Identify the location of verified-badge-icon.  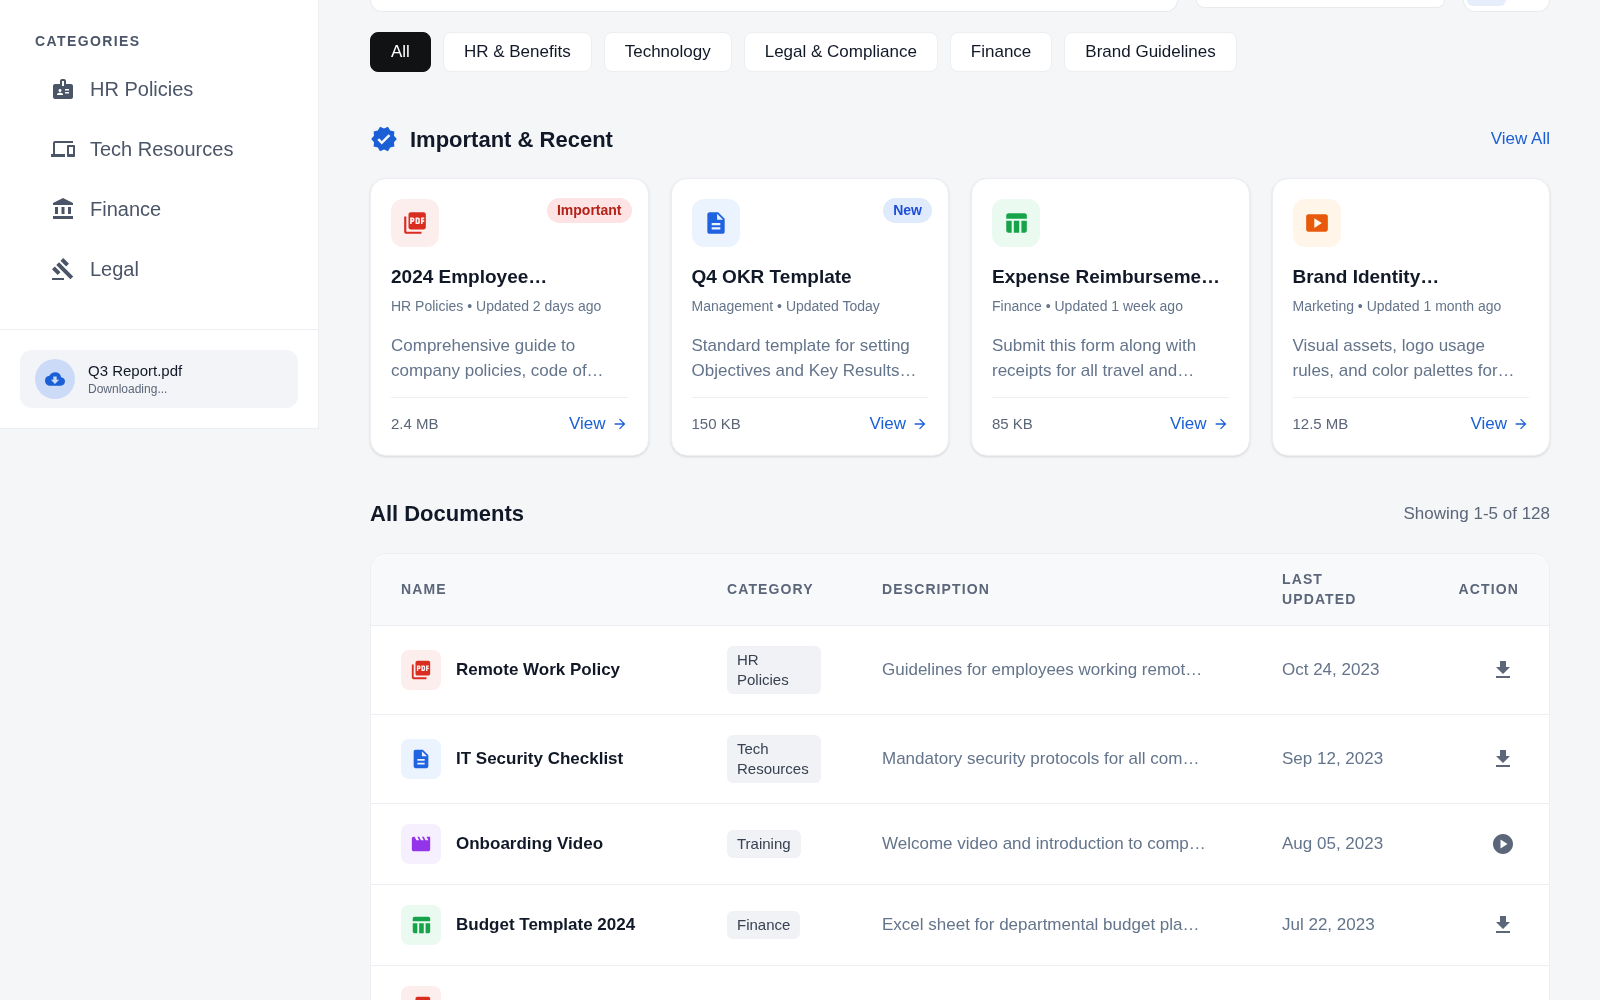
(384, 139).